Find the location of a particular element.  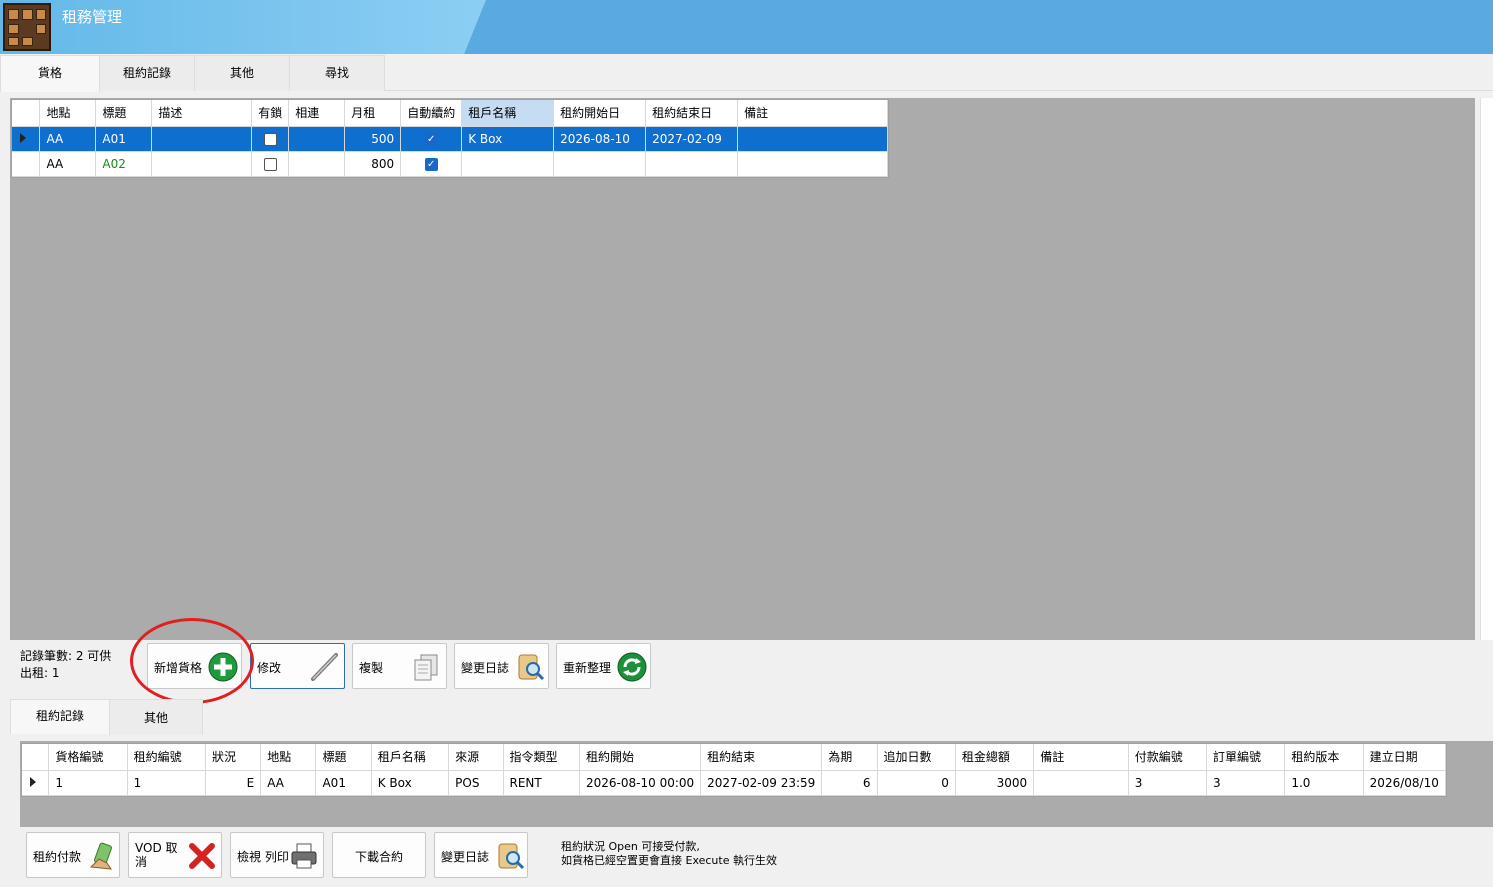

column-header: 有鎖 is located at coordinates (270, 113).